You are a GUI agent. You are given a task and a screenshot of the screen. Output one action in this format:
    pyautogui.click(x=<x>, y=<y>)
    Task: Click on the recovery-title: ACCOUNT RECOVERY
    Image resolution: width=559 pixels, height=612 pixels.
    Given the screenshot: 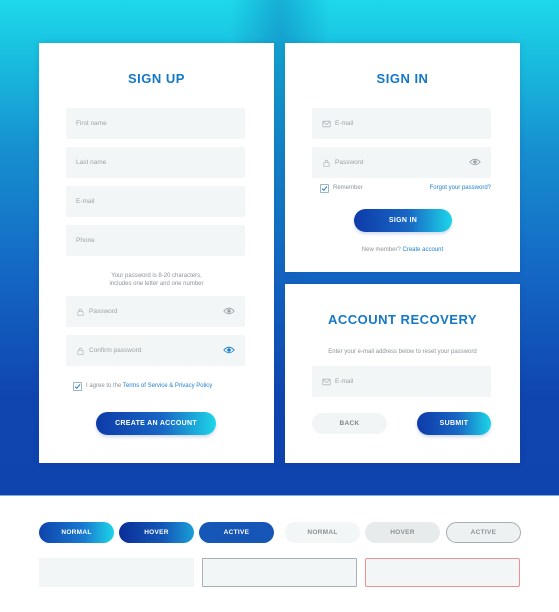 What is the action you would take?
    pyautogui.click(x=402, y=319)
    